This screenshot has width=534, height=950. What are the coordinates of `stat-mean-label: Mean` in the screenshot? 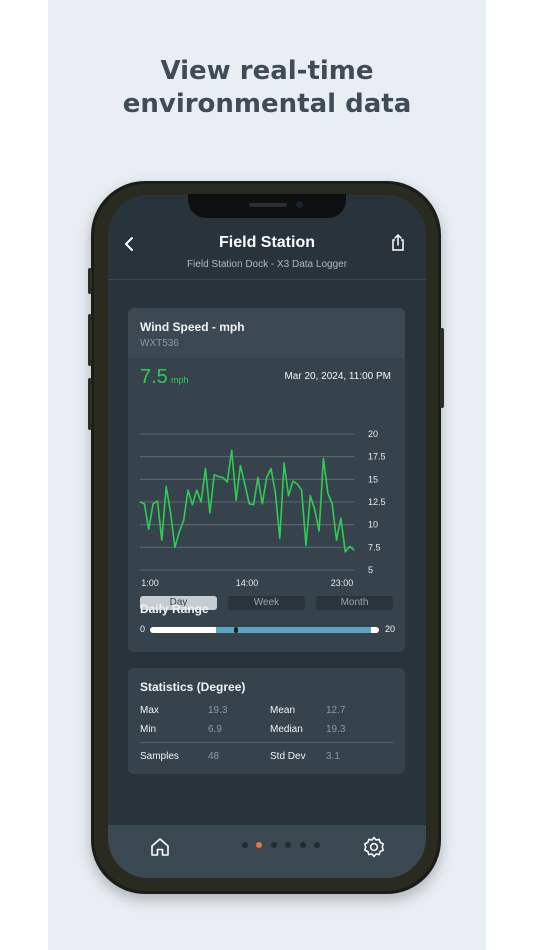 It's located at (283, 710).